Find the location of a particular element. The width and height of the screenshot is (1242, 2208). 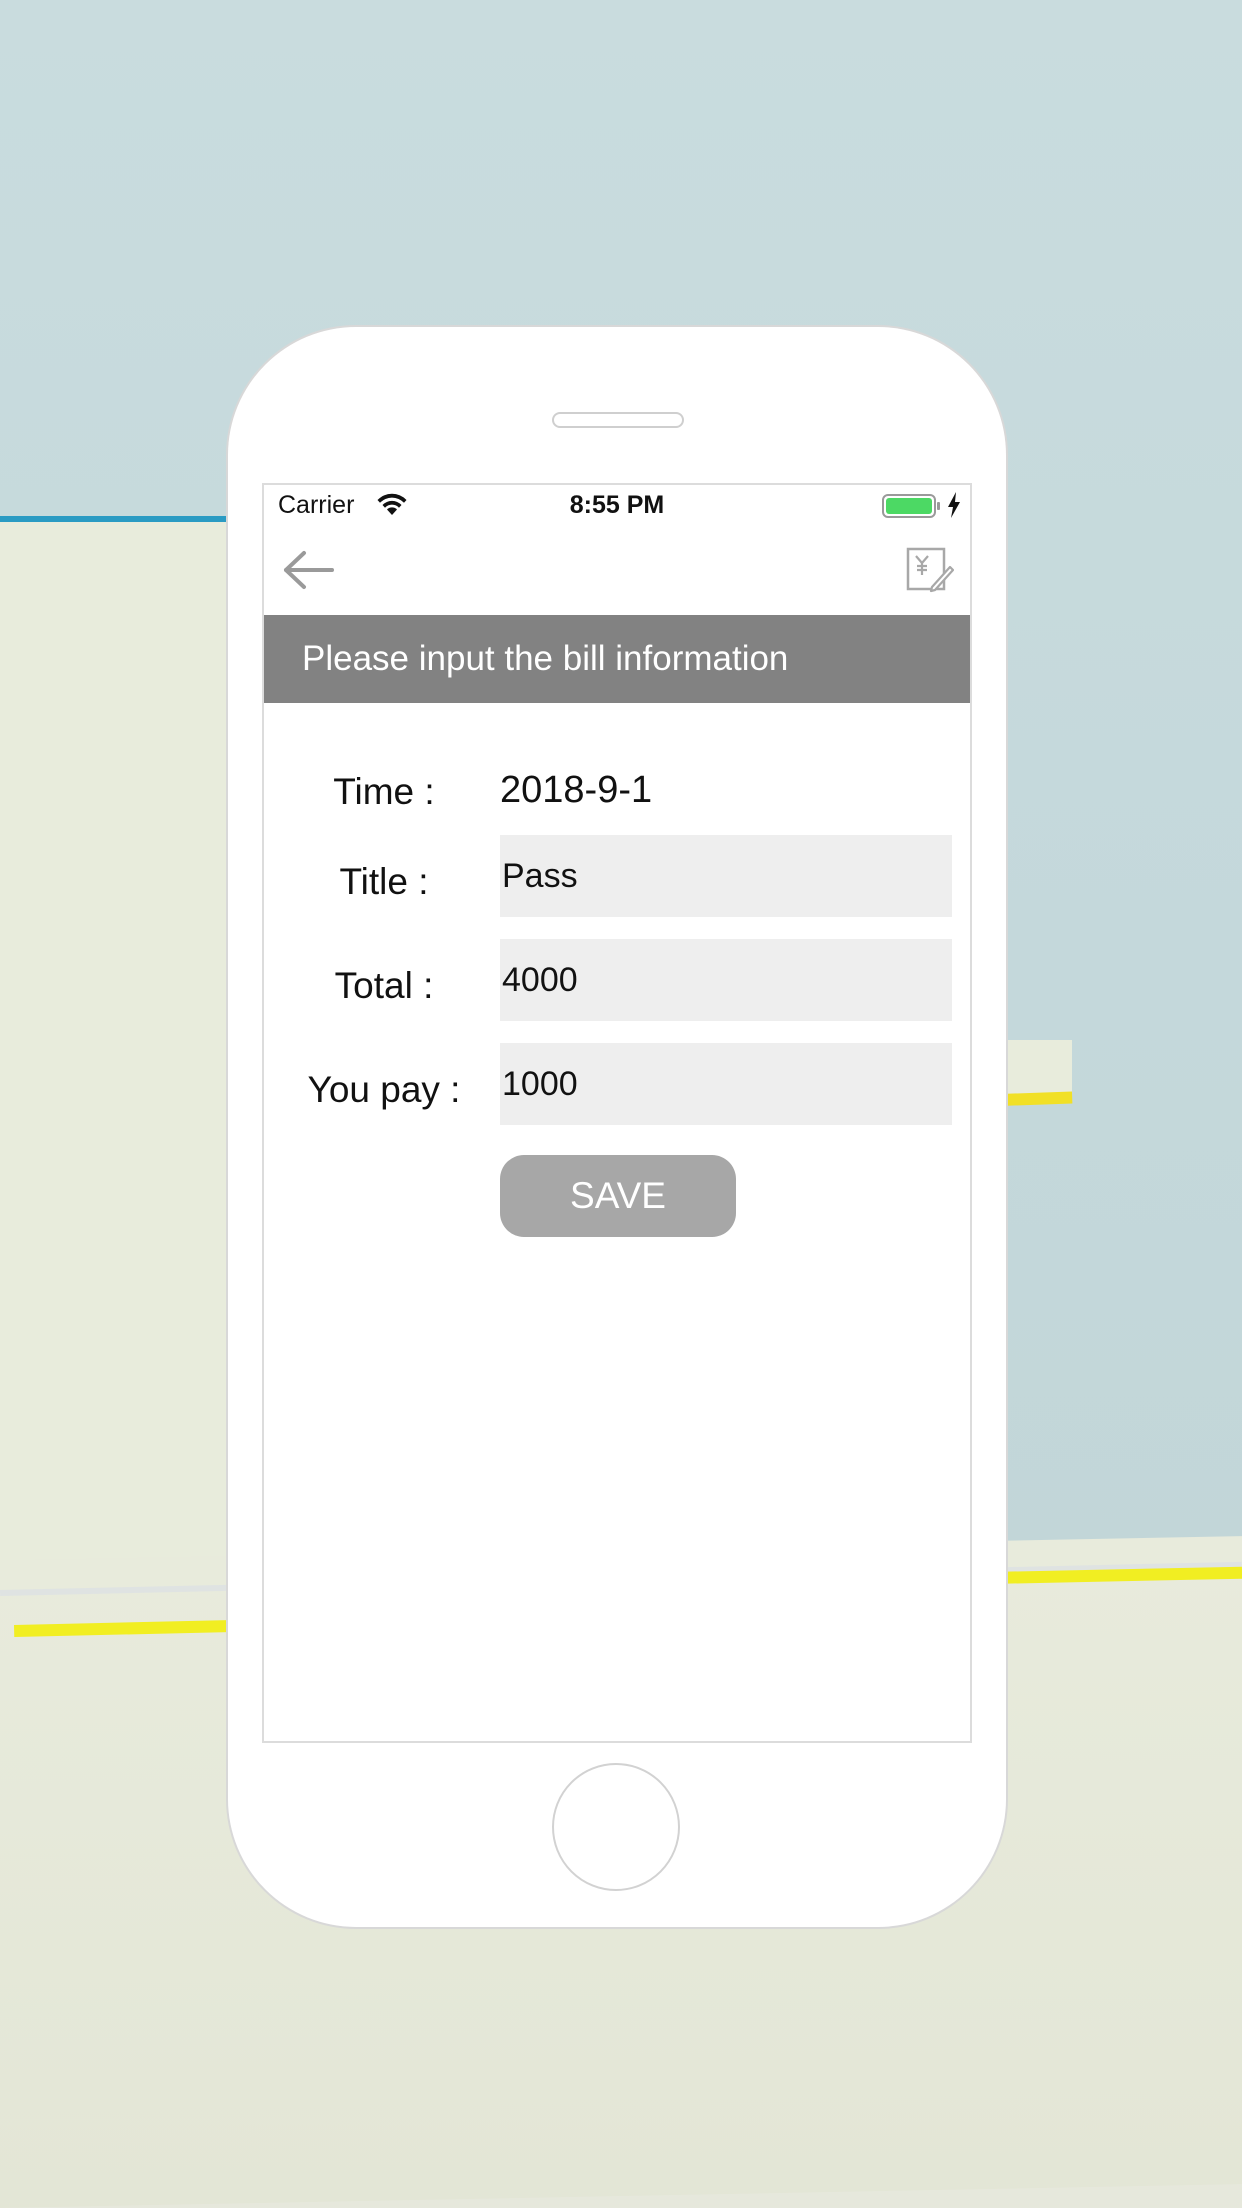

background-board is located at coordinates (120, 1067).